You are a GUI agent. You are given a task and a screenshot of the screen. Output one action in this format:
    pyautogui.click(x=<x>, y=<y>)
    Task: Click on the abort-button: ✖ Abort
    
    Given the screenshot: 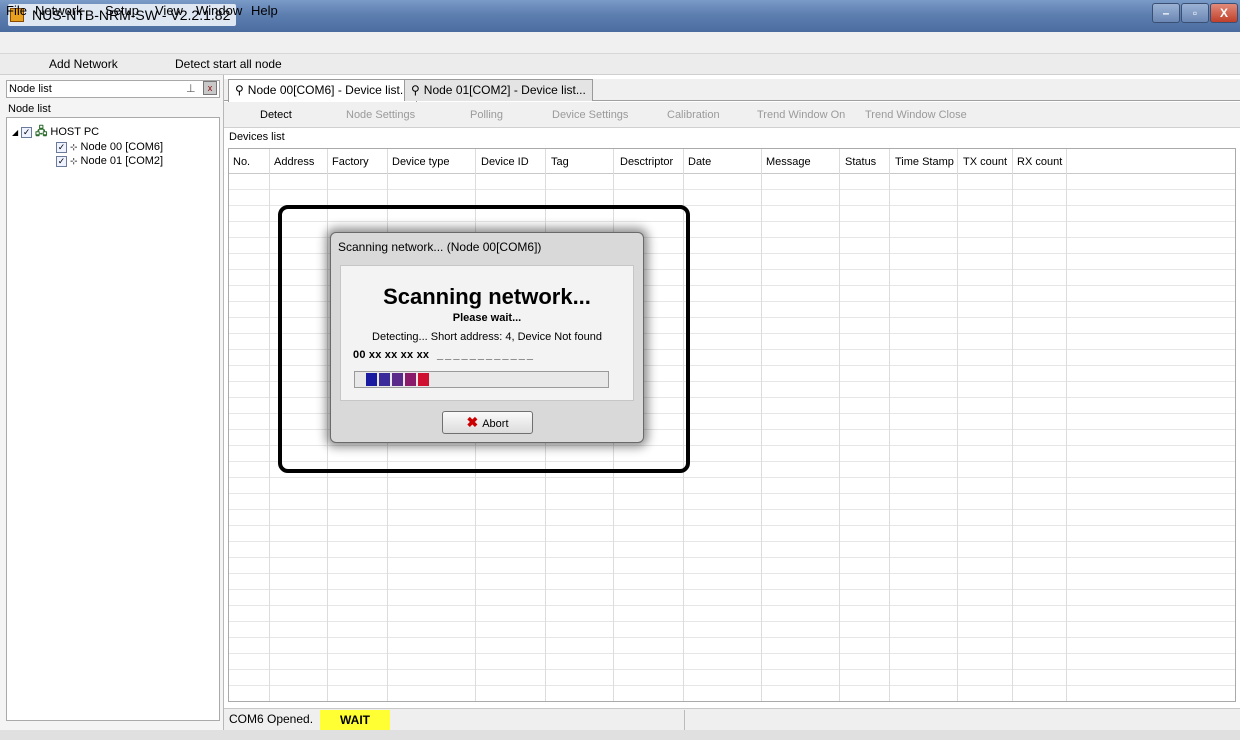 What is the action you would take?
    pyautogui.click(x=487, y=422)
    